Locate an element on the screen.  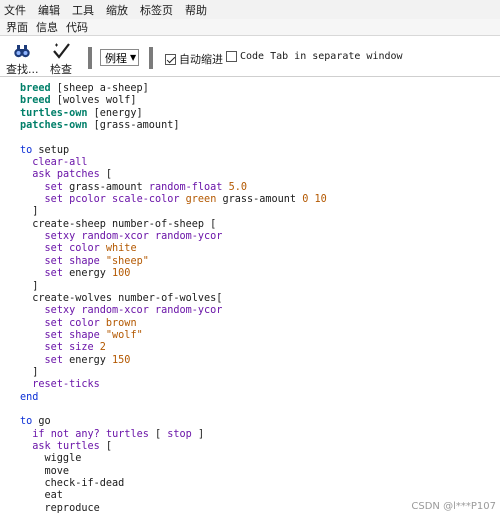
code-line: set color brown is located at coordinates (173, 324).